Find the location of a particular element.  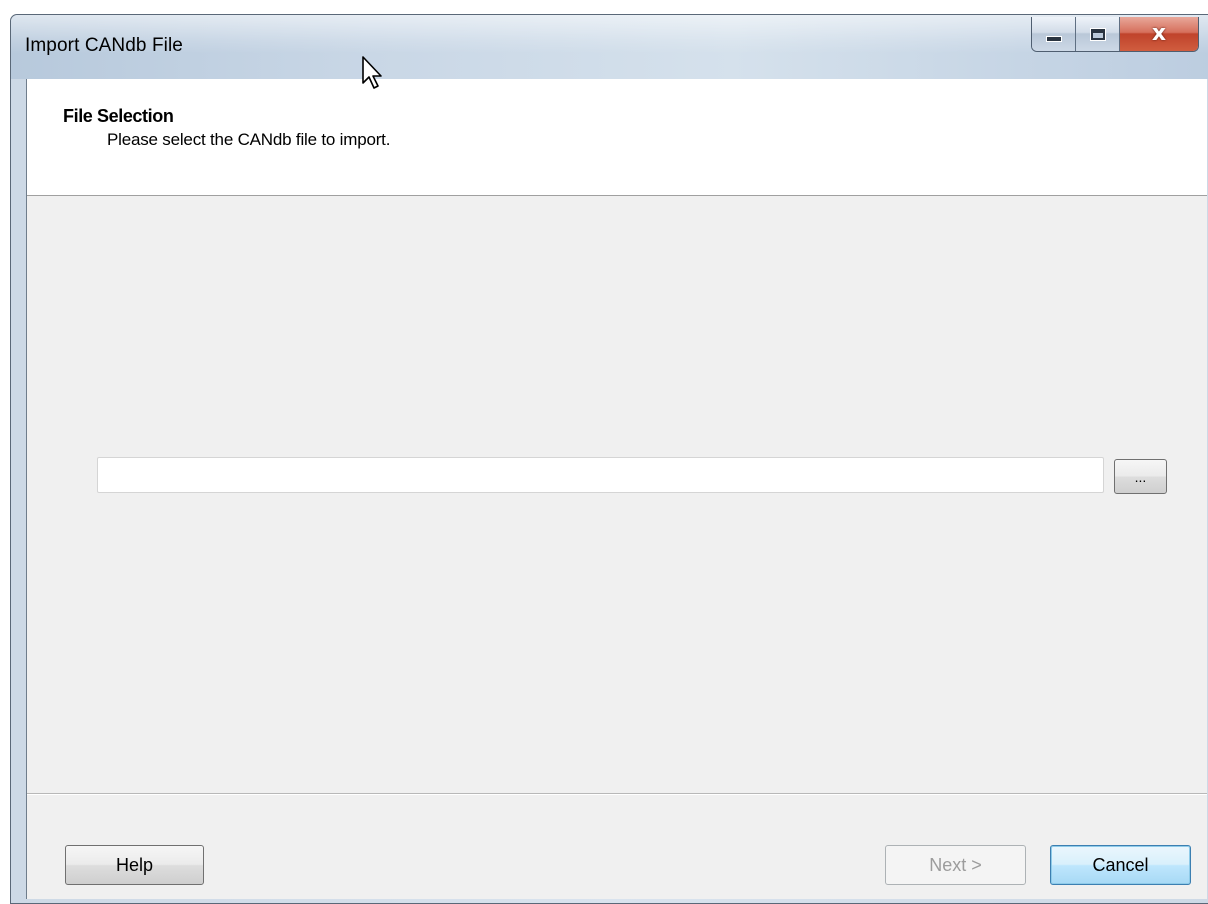

maximize-icon is located at coordinates (1097, 34).